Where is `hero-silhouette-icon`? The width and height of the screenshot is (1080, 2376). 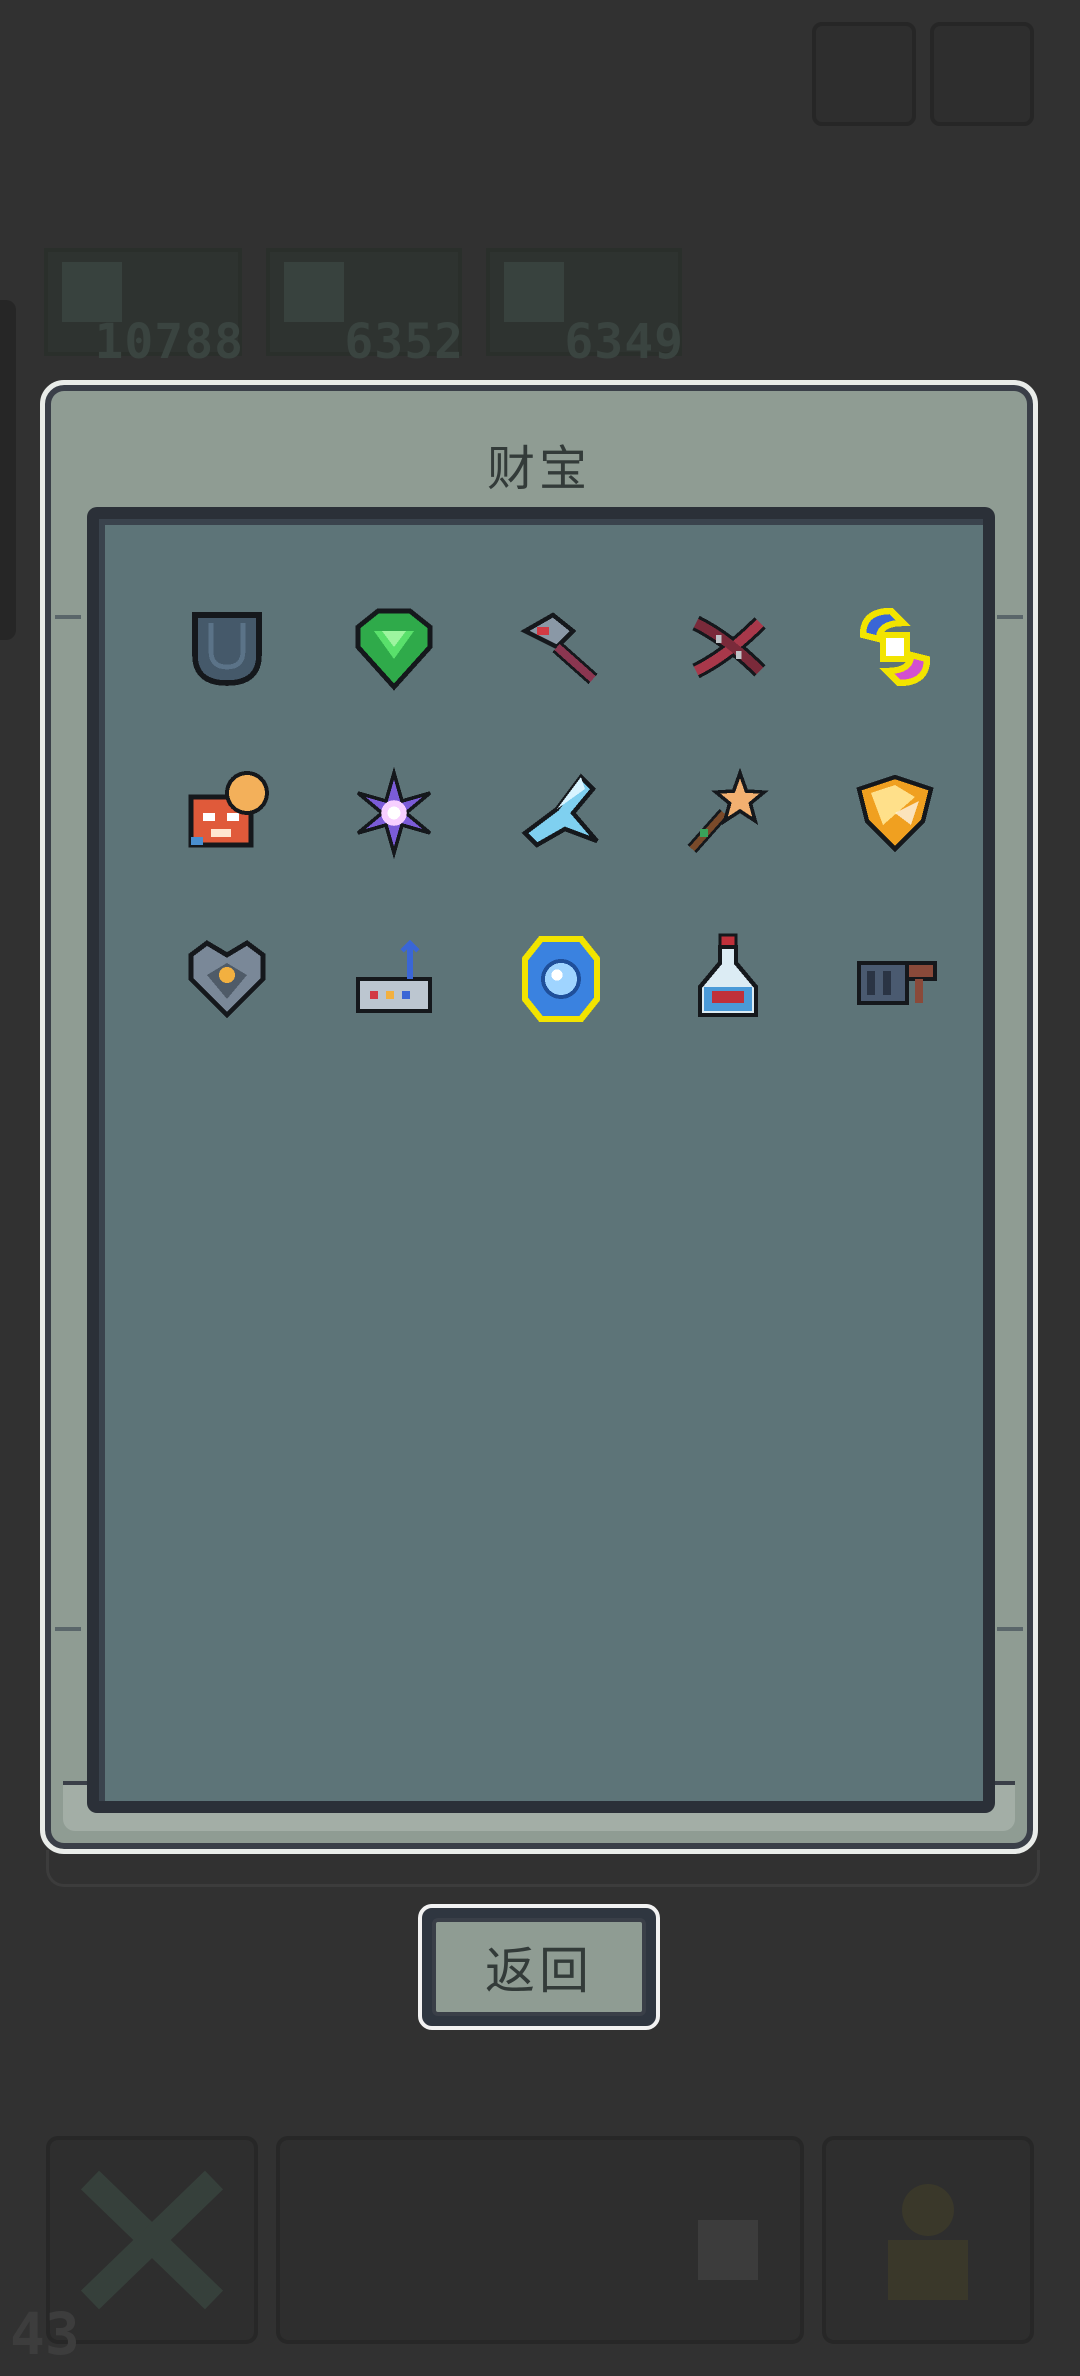
hero-silhouette-icon is located at coordinates (928, 2242).